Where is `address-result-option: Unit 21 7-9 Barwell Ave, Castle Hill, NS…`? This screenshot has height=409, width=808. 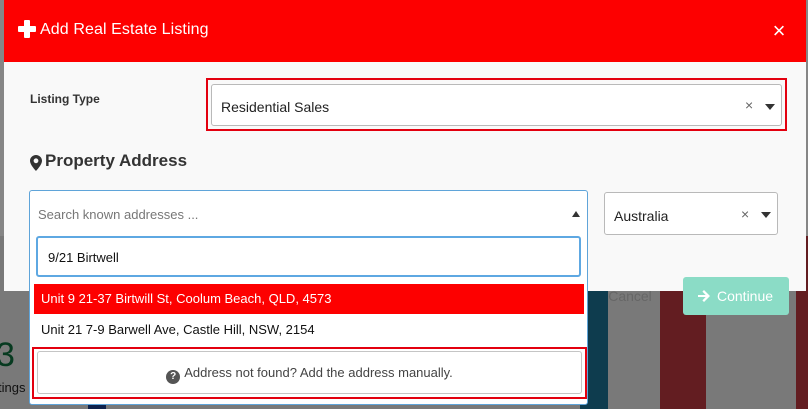 address-result-option: Unit 21 7-9 Barwell Ave, Castle Hill, NS… is located at coordinates (309, 330).